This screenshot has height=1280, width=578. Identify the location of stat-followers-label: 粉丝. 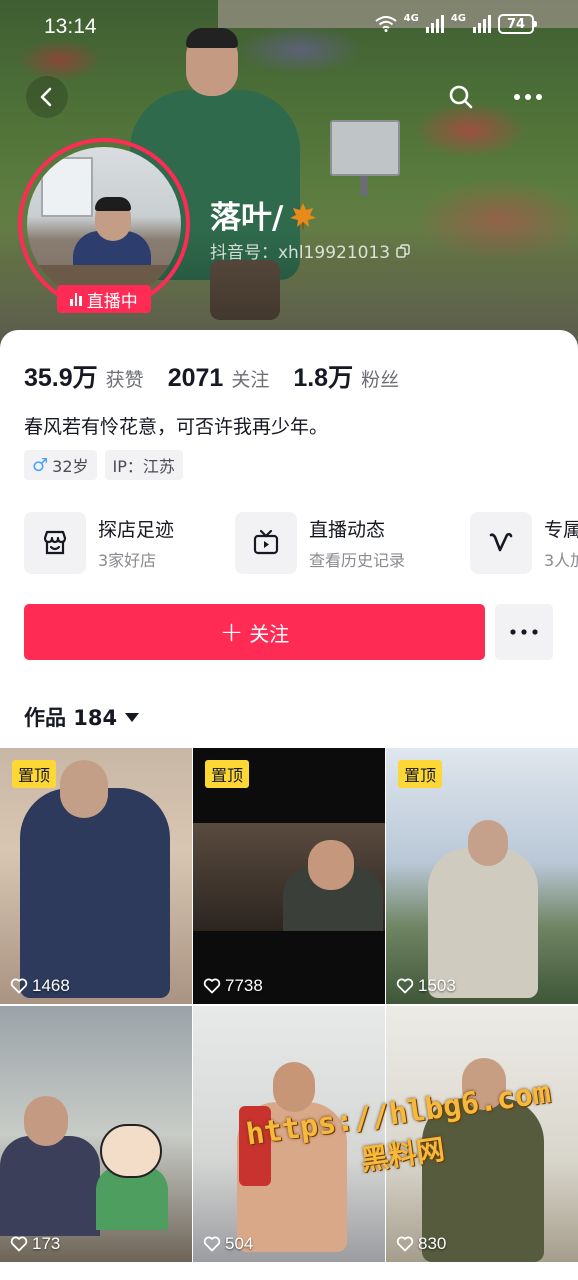
(380, 380).